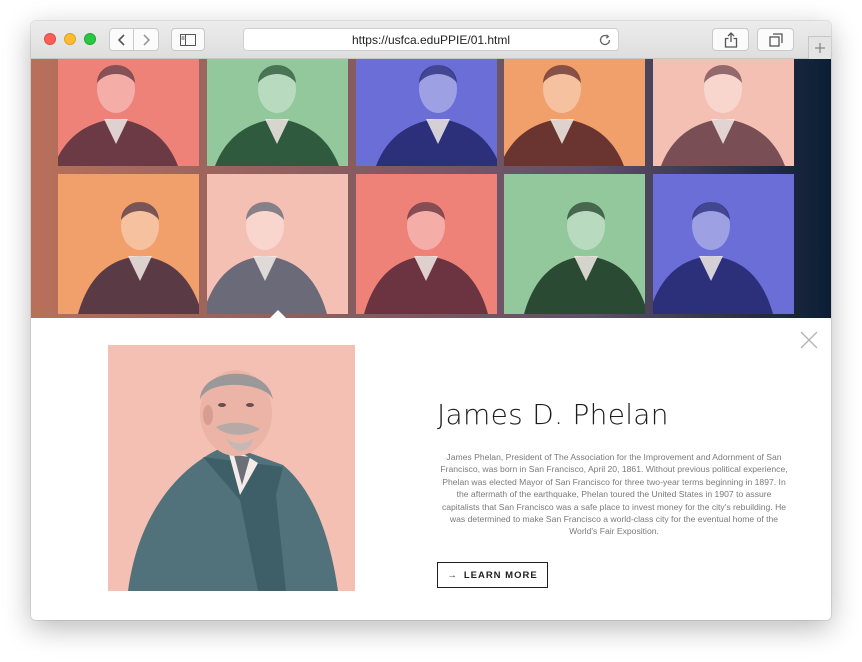 The image size is (862, 662). I want to click on back-button, so click(121, 39).